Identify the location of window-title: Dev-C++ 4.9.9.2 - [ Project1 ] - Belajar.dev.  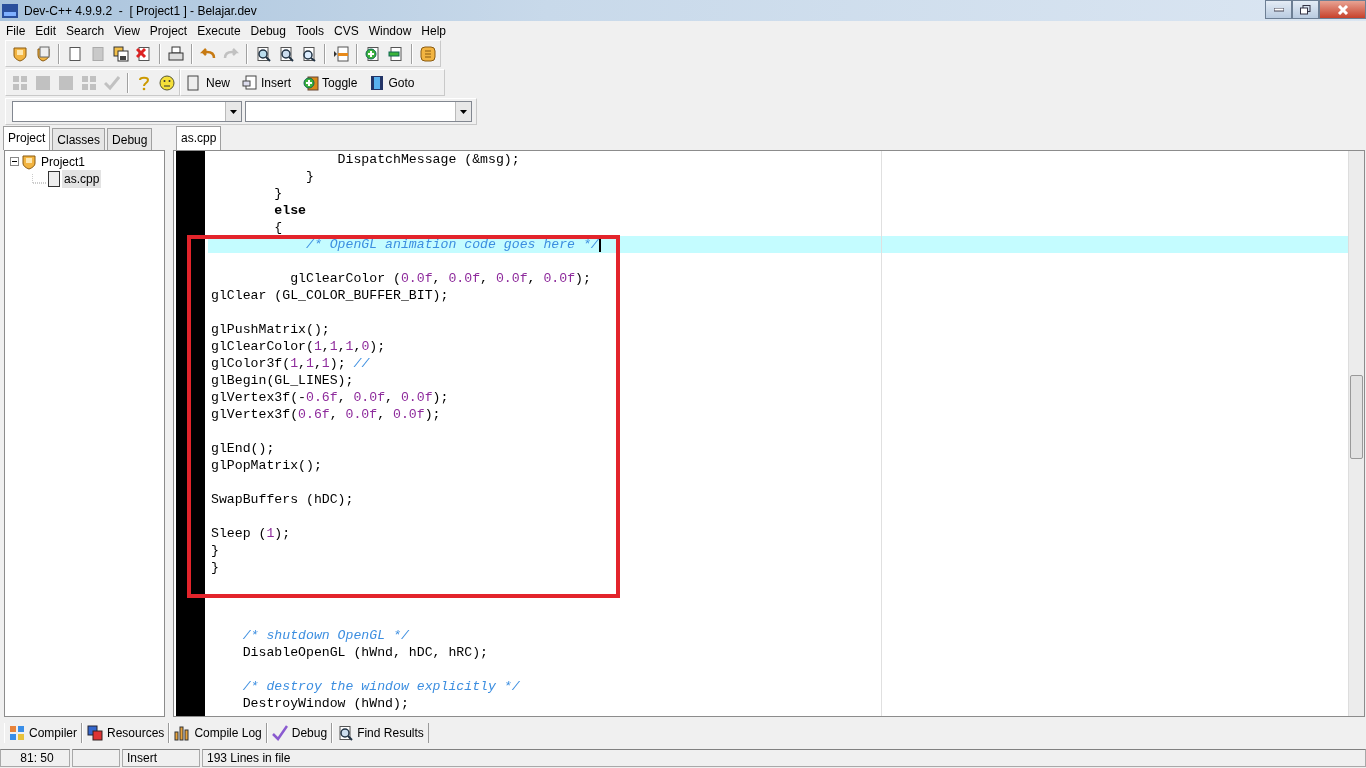
(140, 11).